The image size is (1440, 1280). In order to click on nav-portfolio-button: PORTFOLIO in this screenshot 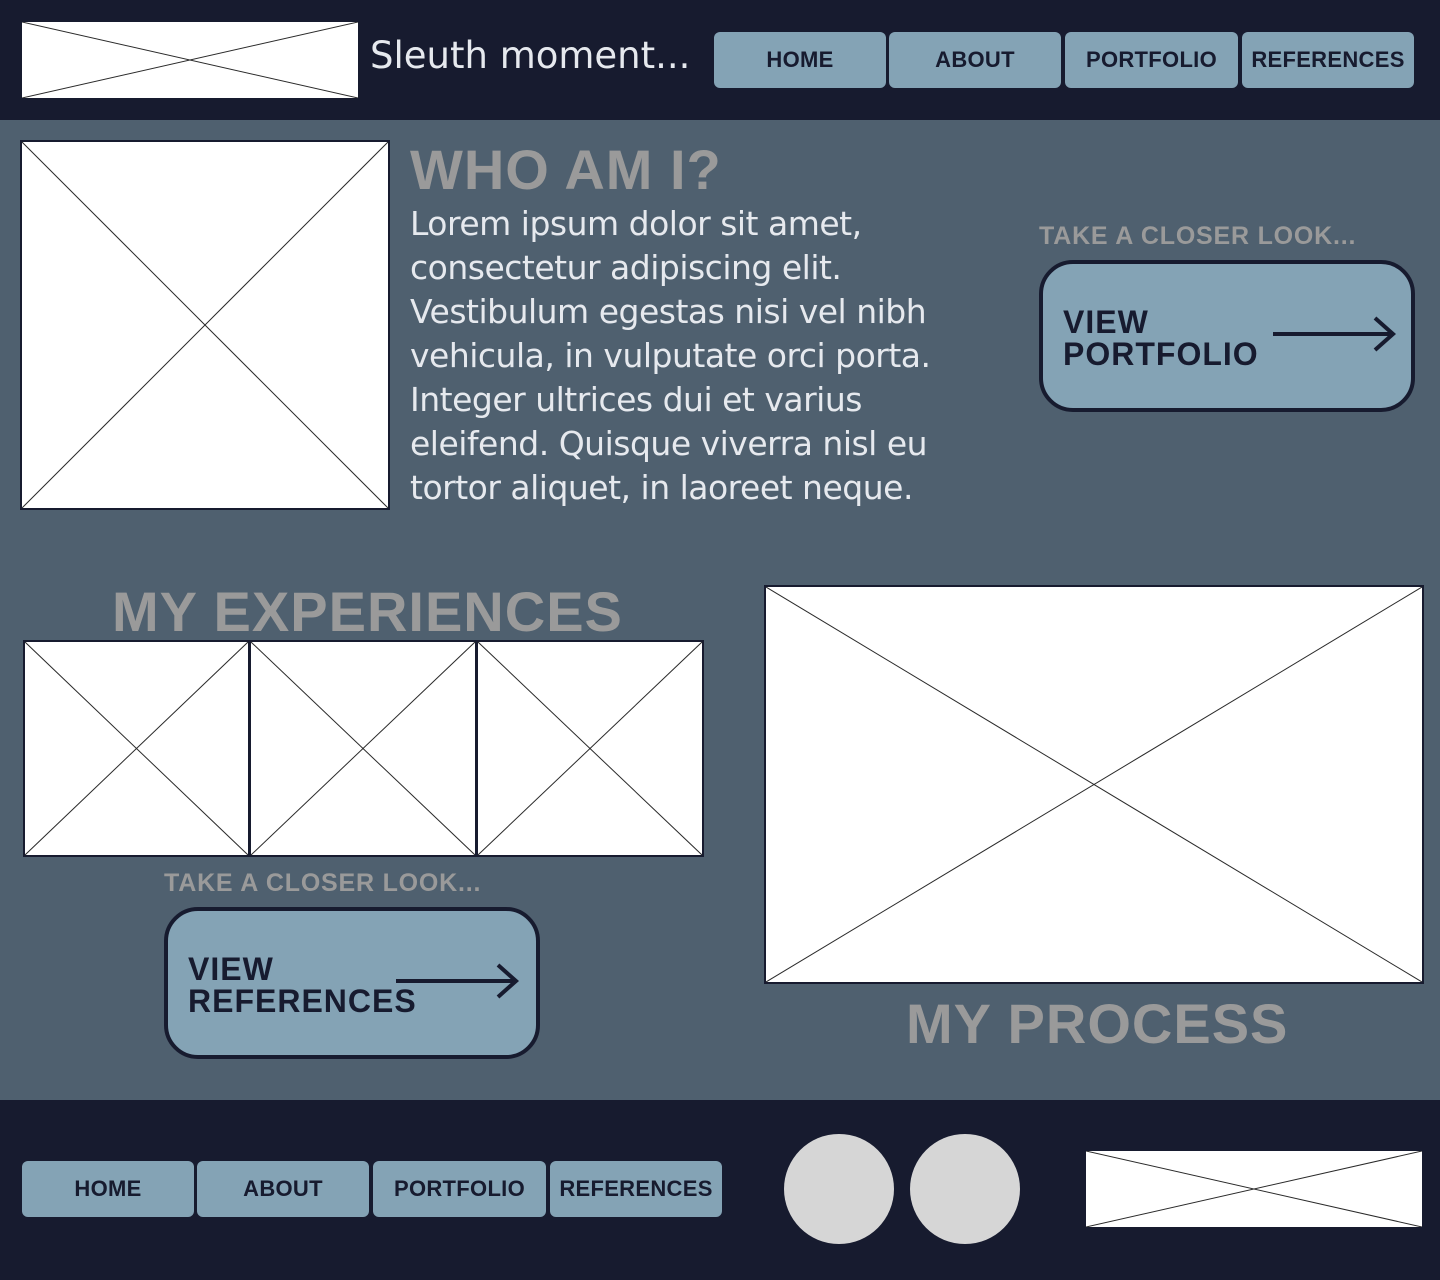, I will do `click(1151, 60)`.